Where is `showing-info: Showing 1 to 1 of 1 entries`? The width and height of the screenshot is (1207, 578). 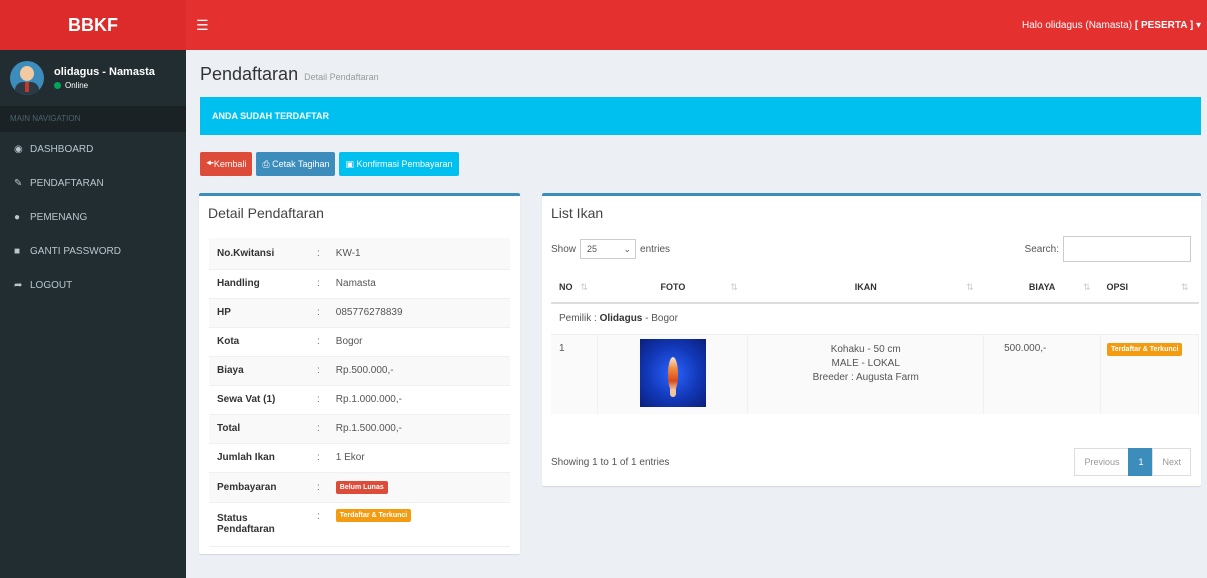 showing-info: Showing 1 to 1 of 1 entries is located at coordinates (610, 462).